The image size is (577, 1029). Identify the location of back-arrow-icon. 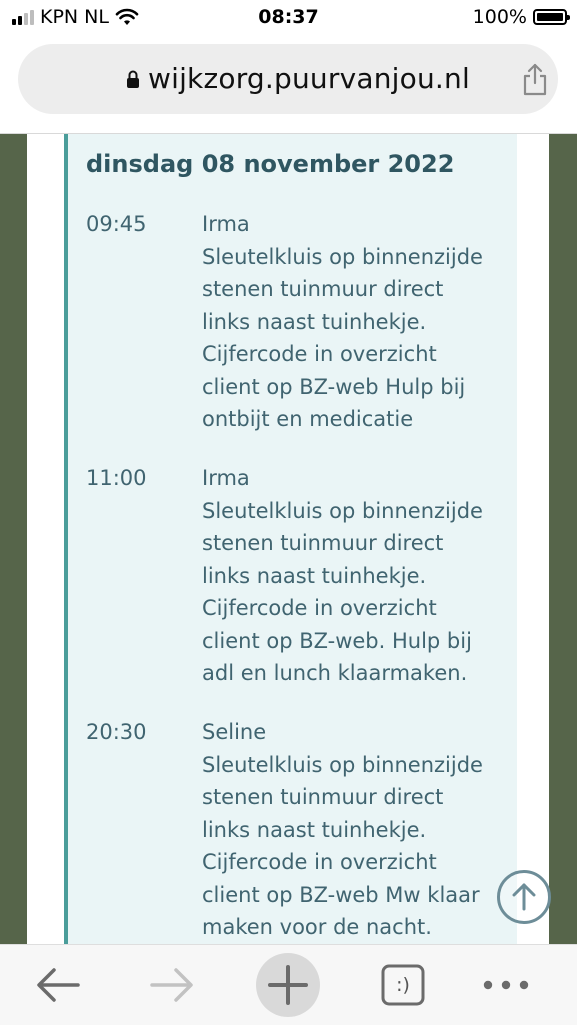
(58, 985).